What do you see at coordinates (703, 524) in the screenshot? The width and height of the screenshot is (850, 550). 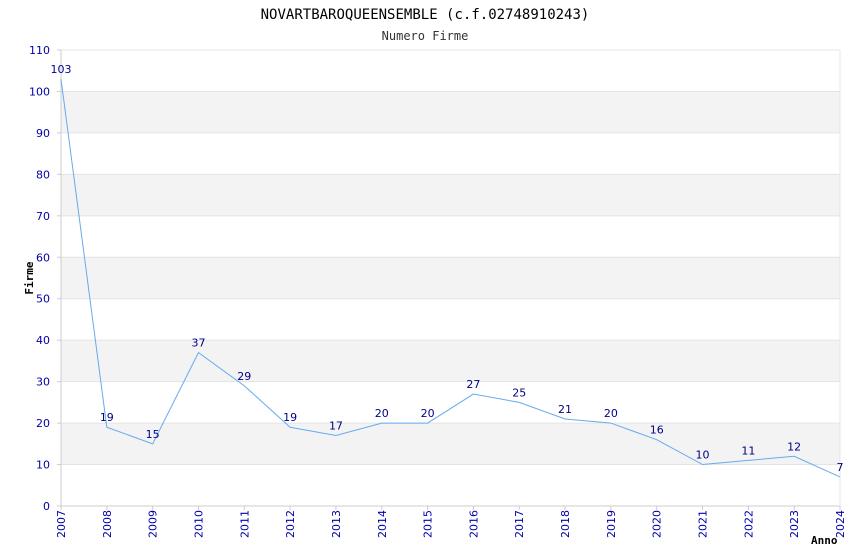 I see `x-tick-label: 2021` at bounding box center [703, 524].